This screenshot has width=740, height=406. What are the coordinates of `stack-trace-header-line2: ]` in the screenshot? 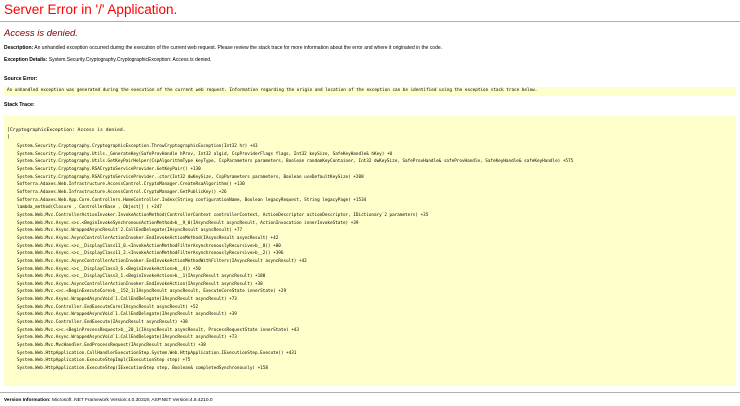 It's located at (8, 137).